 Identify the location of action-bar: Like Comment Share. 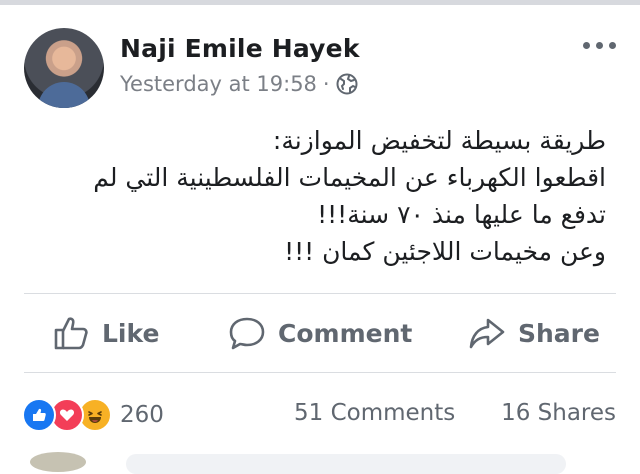
(320, 333).